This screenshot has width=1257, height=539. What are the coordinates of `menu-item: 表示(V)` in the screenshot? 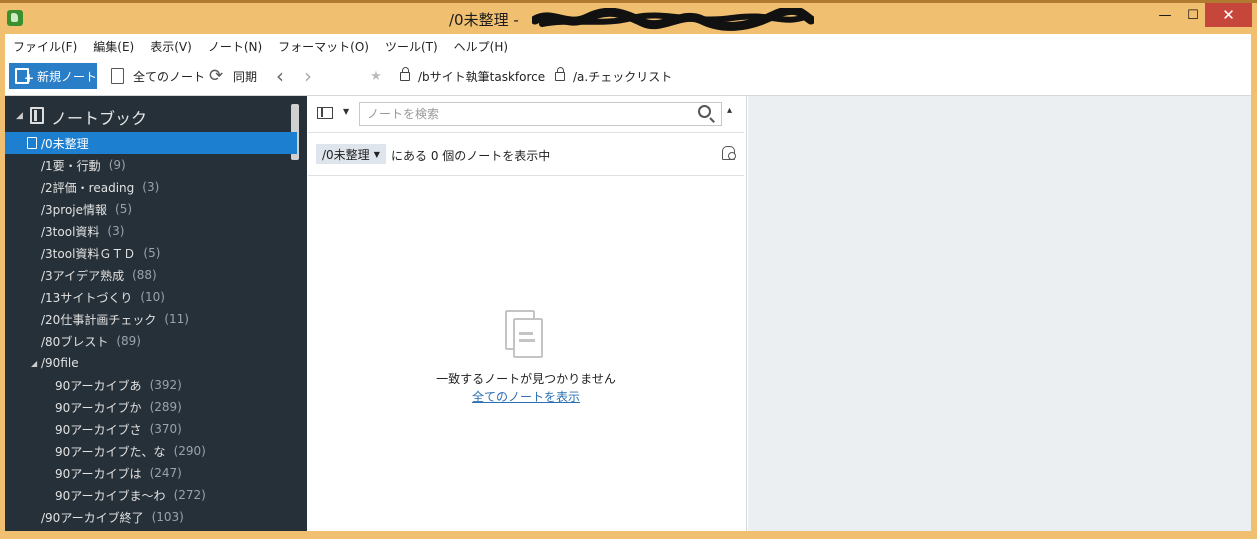 It's located at (171, 46).